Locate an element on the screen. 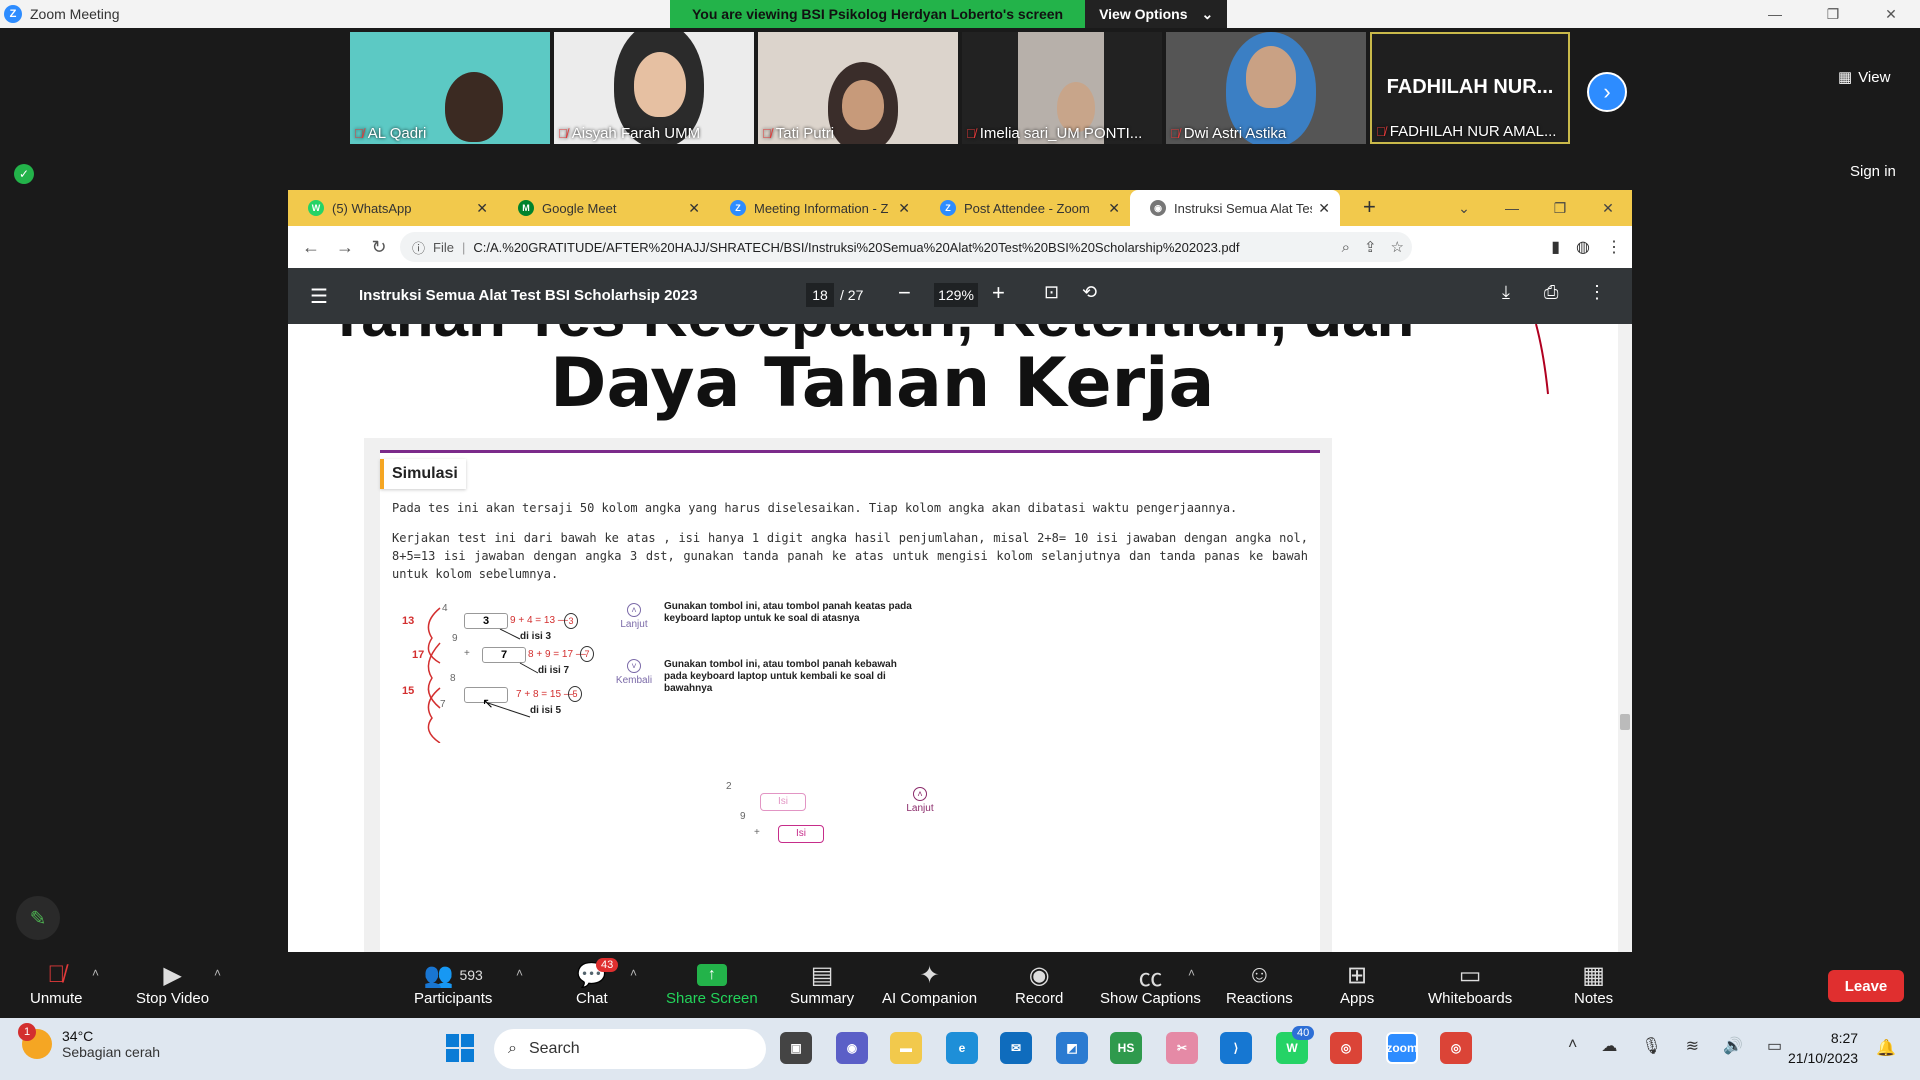  snipping-tool-icon: ✂ is located at coordinates (1182, 1048).